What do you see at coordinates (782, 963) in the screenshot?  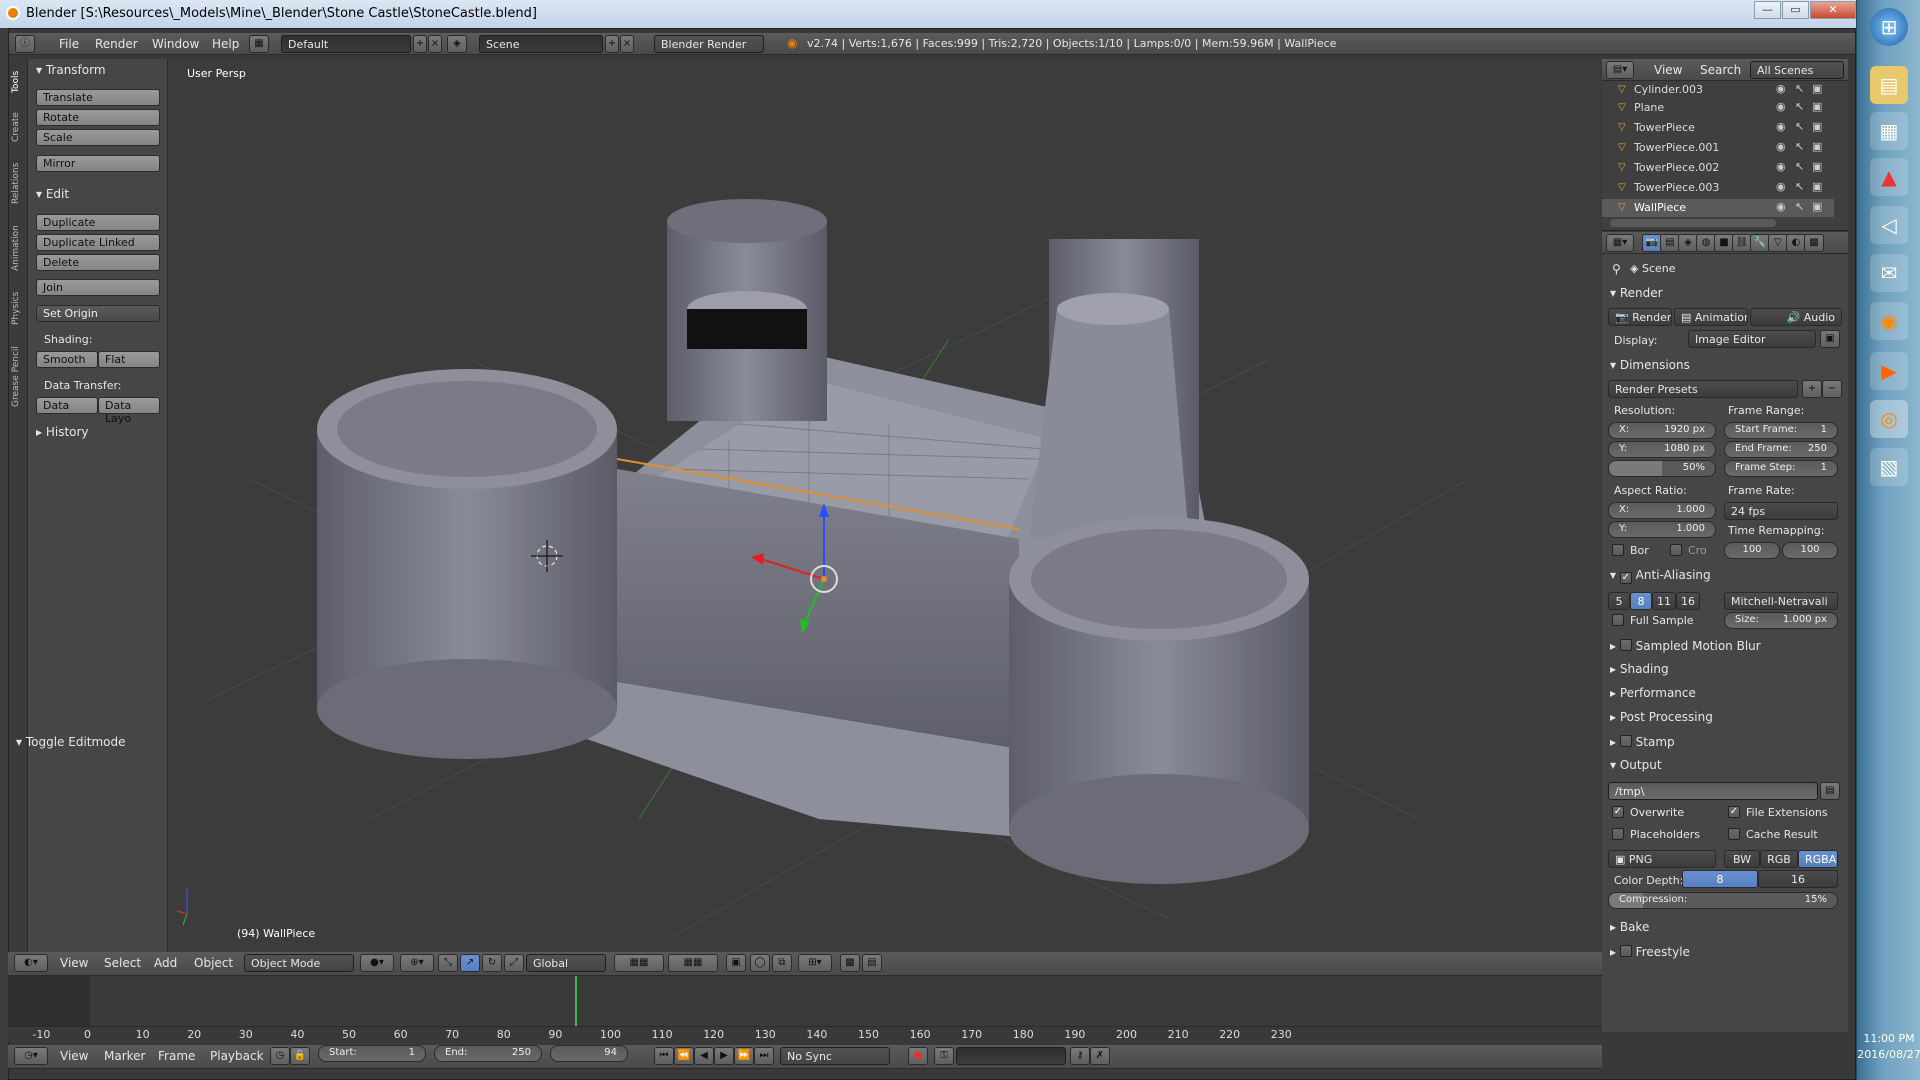 I see `snap-icon: ⧉` at bounding box center [782, 963].